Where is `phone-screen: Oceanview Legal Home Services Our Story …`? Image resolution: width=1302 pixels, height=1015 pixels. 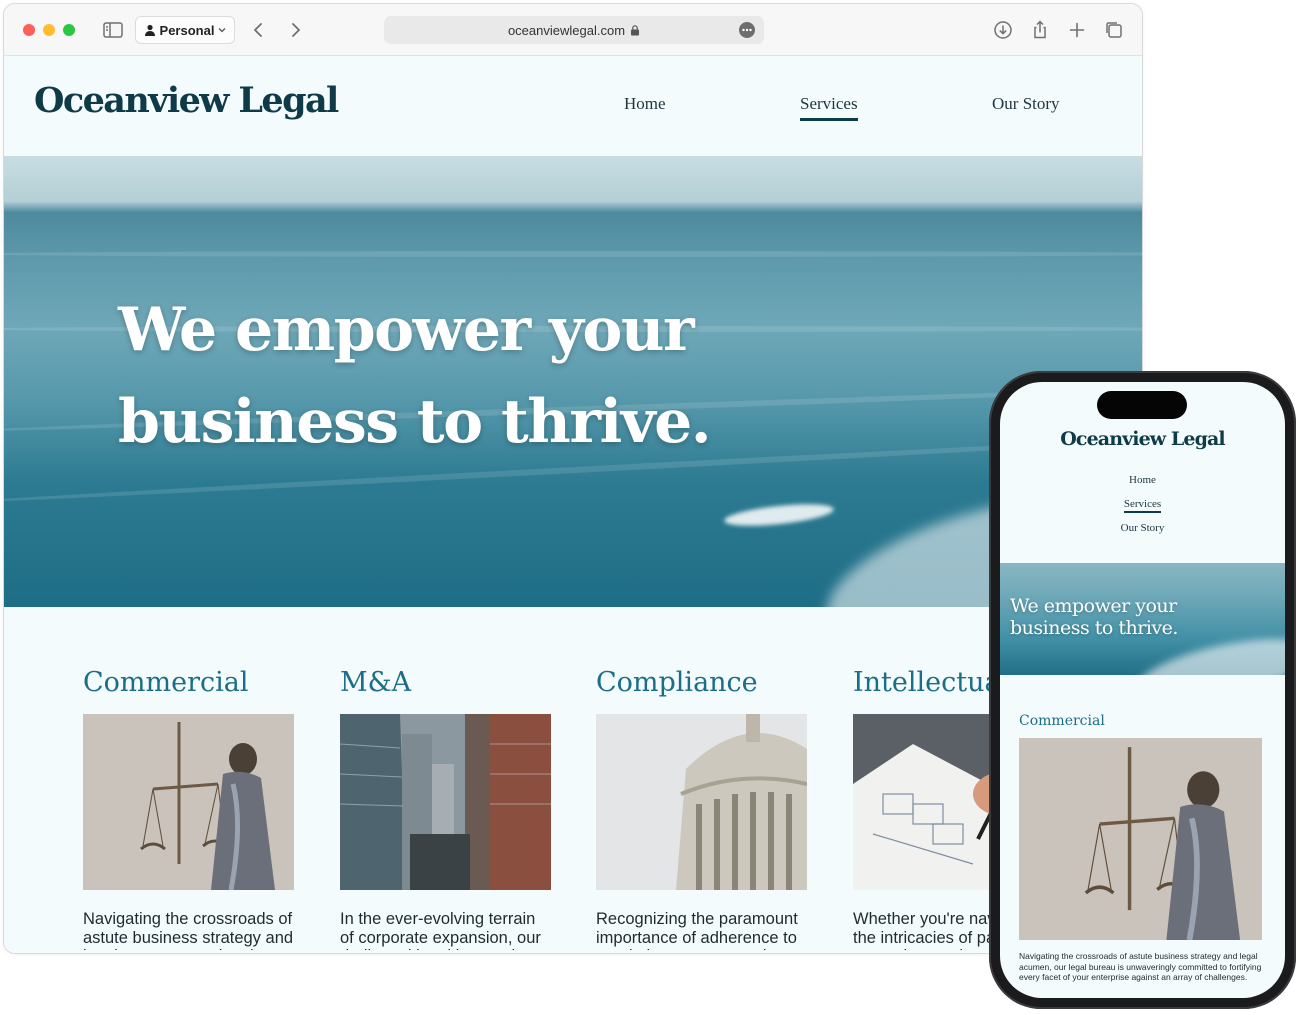
phone-screen: Oceanview Legal Home Services Our Story … is located at coordinates (1142, 690).